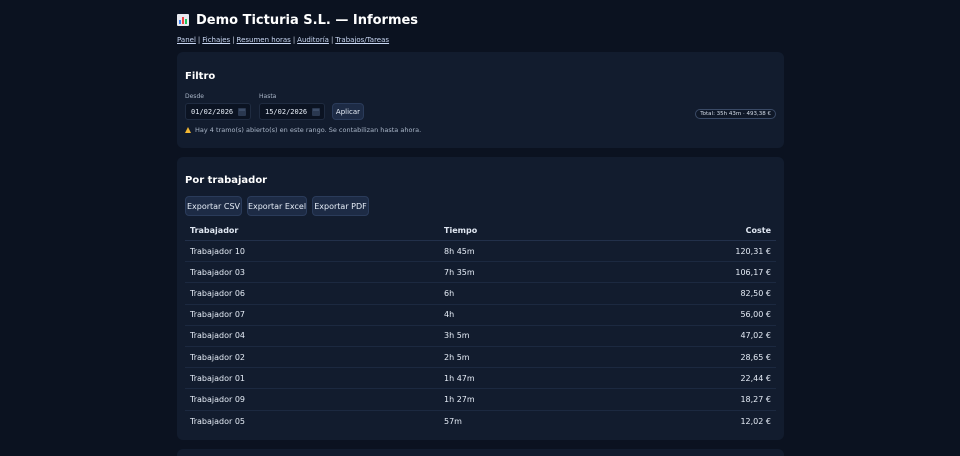  What do you see at coordinates (457, 336) in the screenshot?
I see `worker-time: 3h 5m` at bounding box center [457, 336].